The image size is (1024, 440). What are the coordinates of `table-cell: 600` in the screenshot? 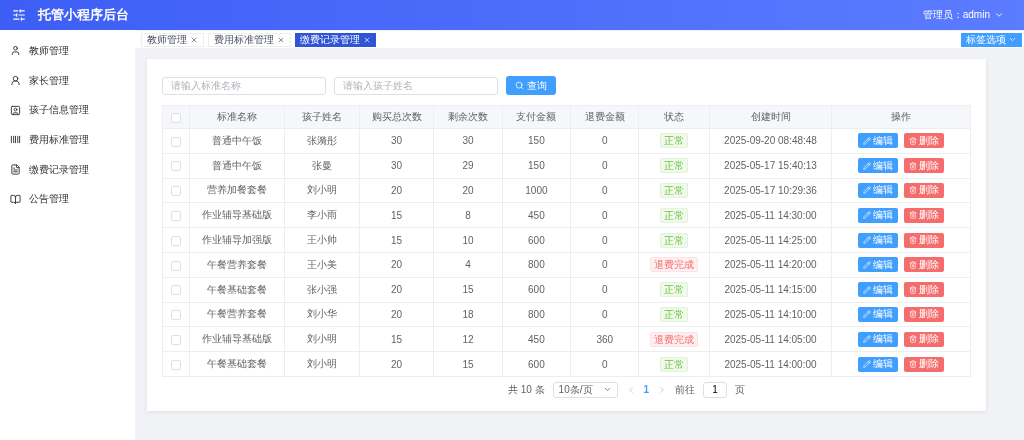 It's located at (536, 290).